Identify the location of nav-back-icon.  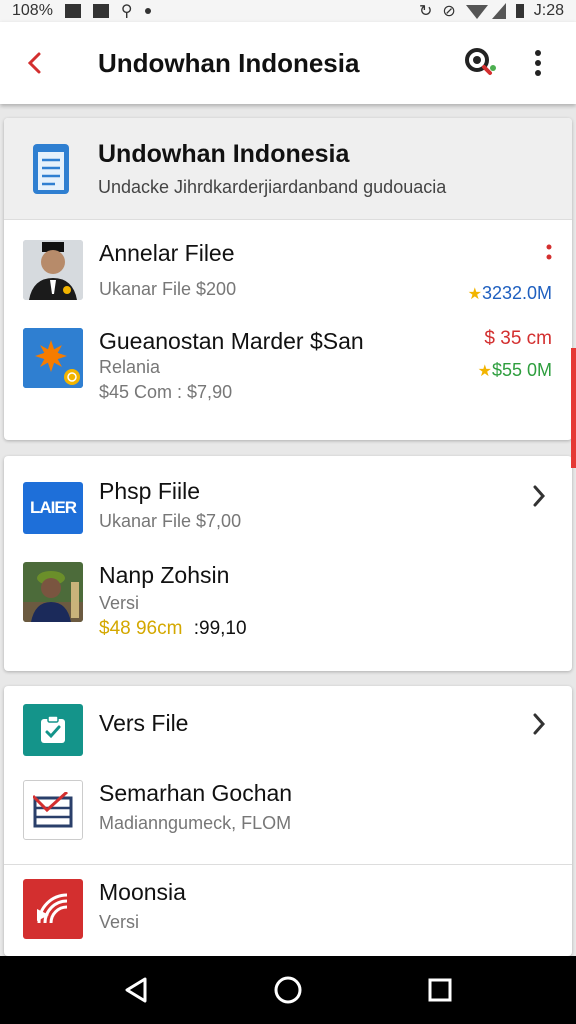
(136, 990).